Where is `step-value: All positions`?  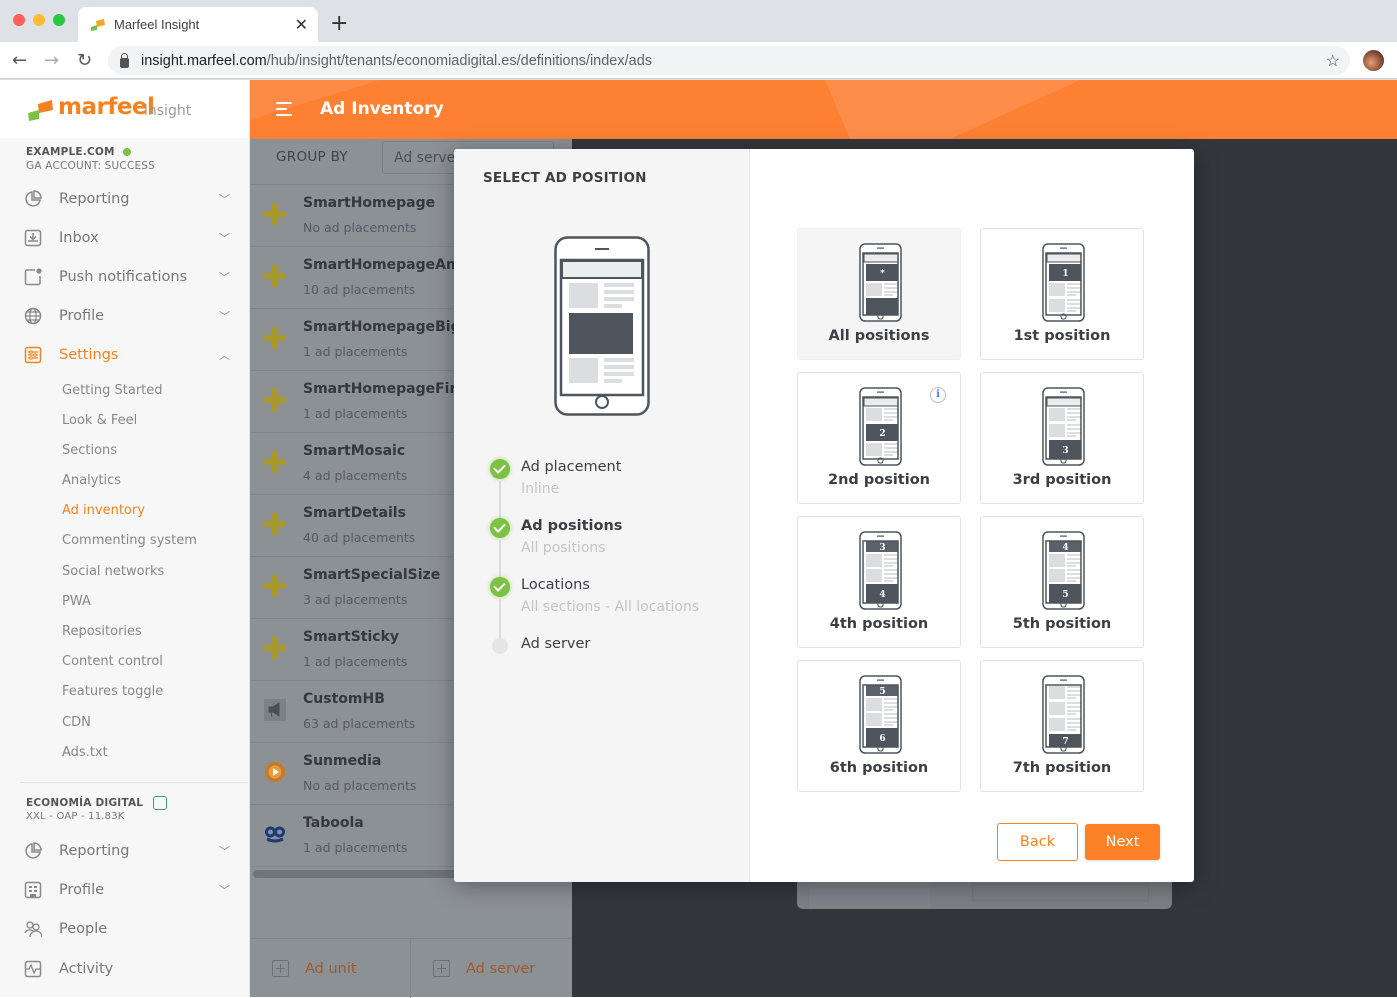 step-value: All positions is located at coordinates (563, 548).